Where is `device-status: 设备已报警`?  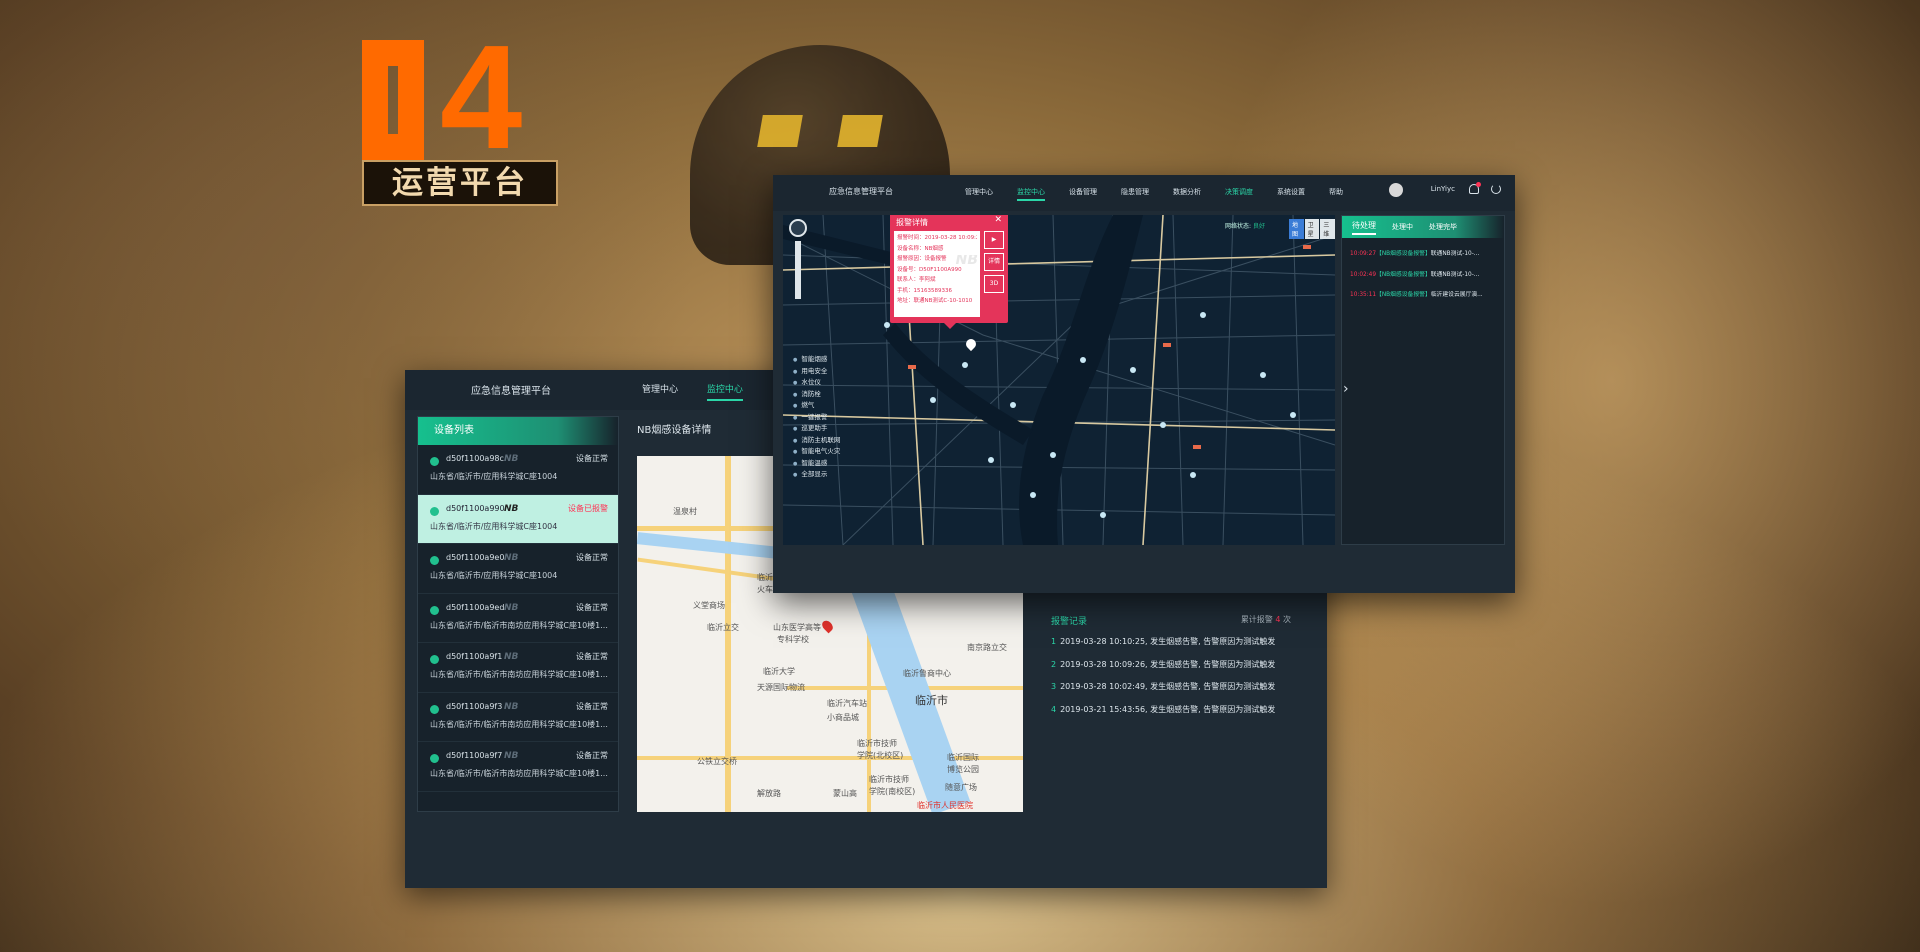
device-status: 设备已报警 is located at coordinates (588, 508).